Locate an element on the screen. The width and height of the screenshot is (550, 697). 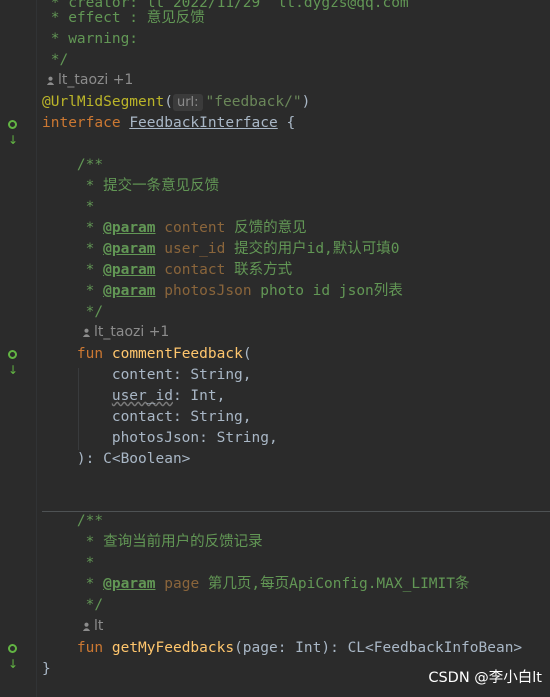
param-hint: url: is located at coordinates (187, 102).